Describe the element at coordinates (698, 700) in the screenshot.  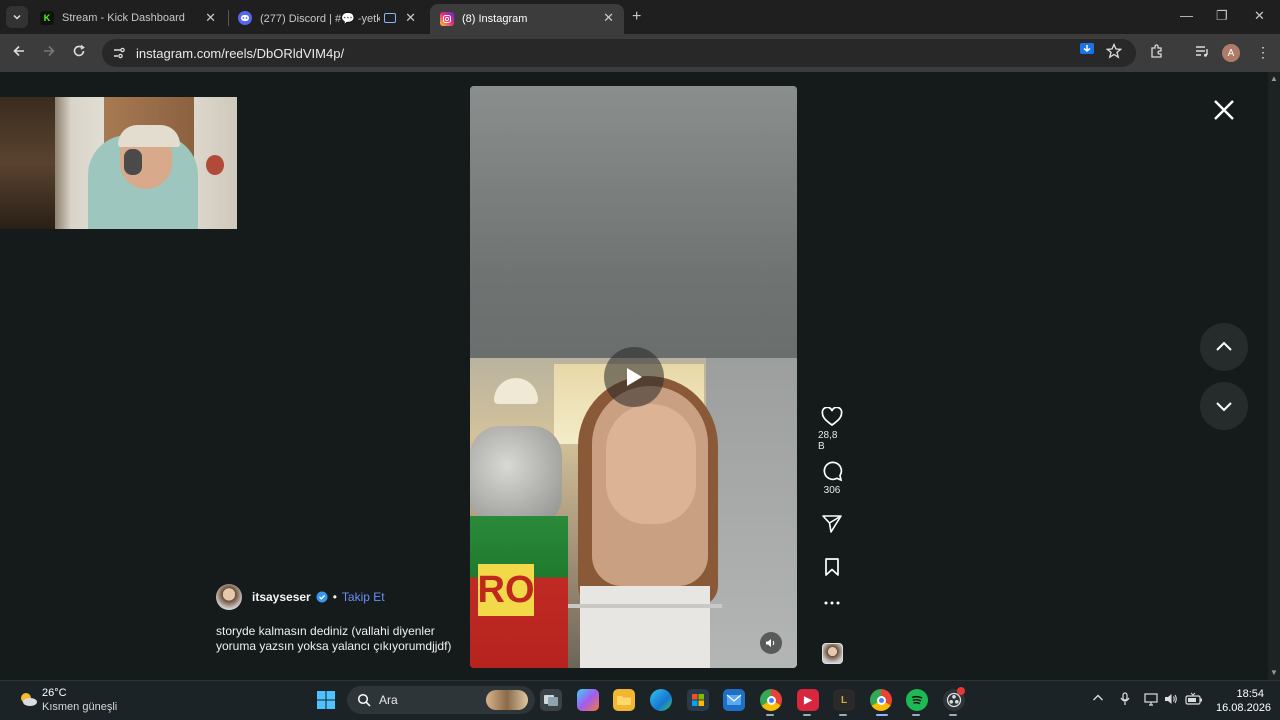
I see `microsoft-store-icon` at that location.